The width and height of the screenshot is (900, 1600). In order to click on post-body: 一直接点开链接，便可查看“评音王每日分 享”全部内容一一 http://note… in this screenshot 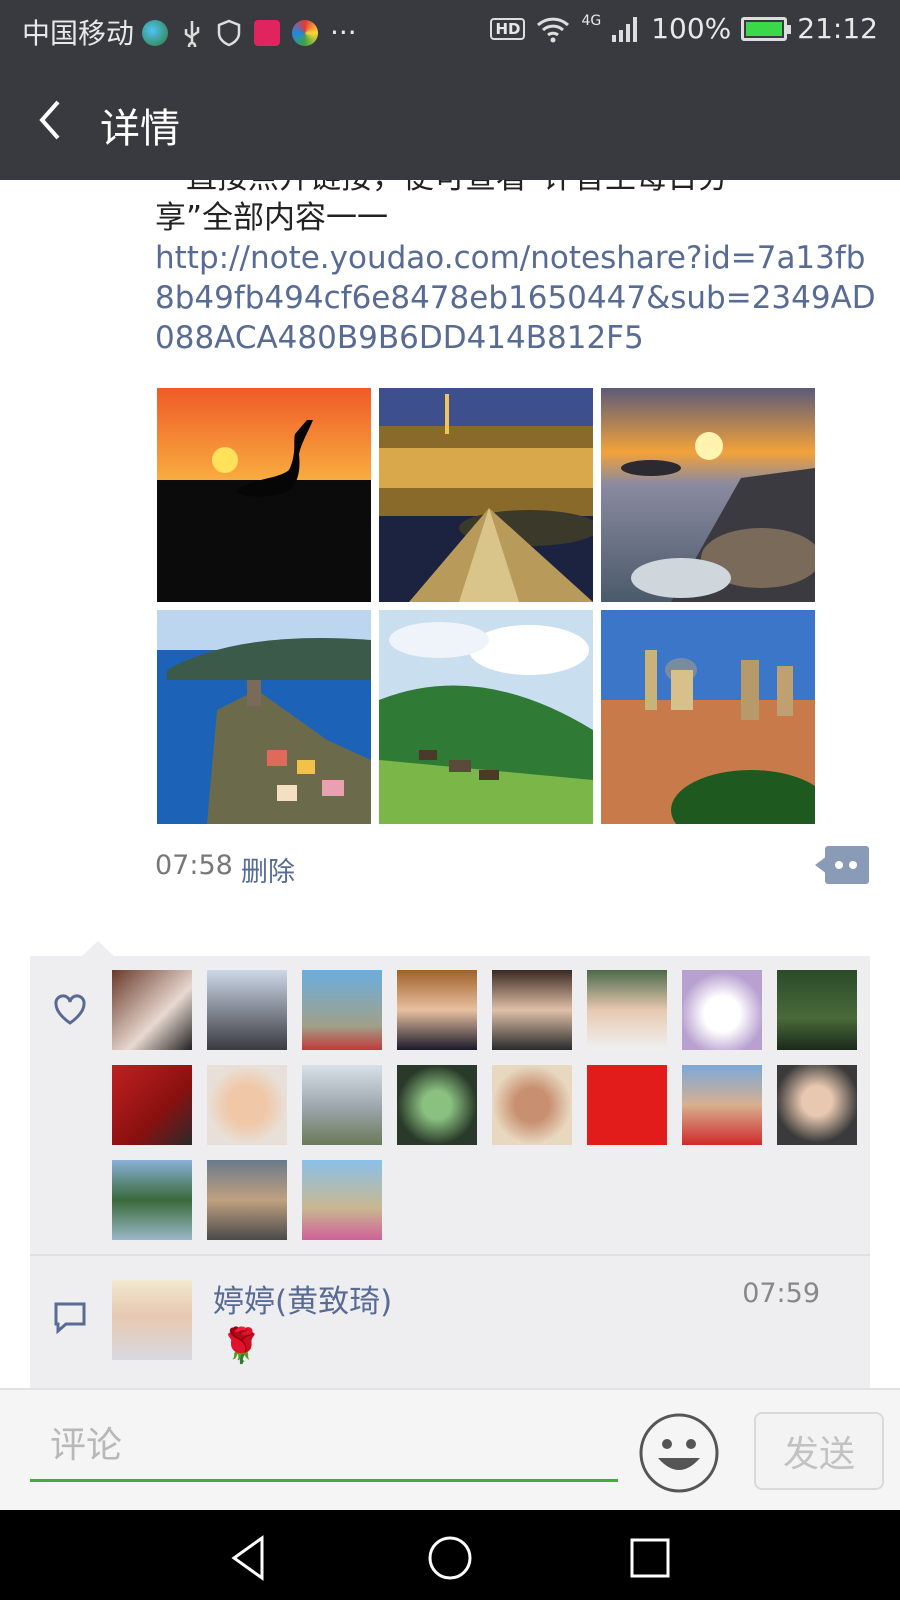, I will do `click(520, 271)`.